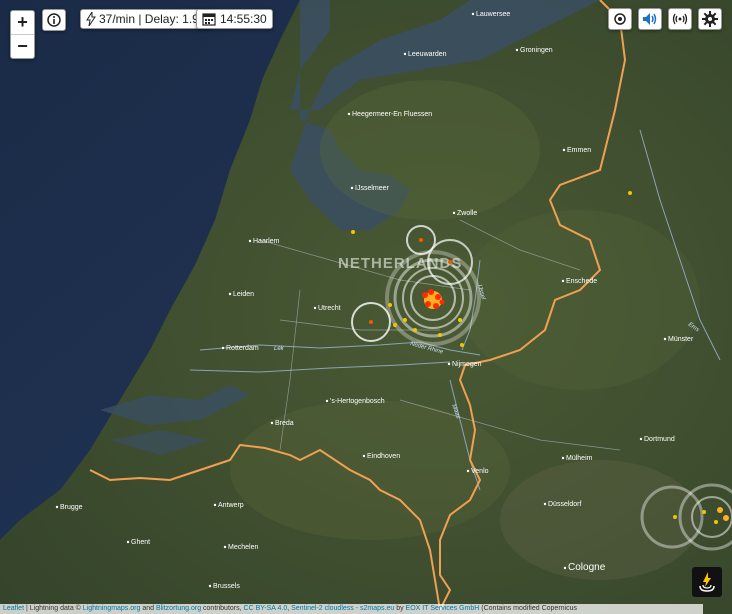 Image resolution: width=732 pixels, height=614 pixels. What do you see at coordinates (243, 19) in the screenshot?
I see `time-text: 14:55:30` at bounding box center [243, 19].